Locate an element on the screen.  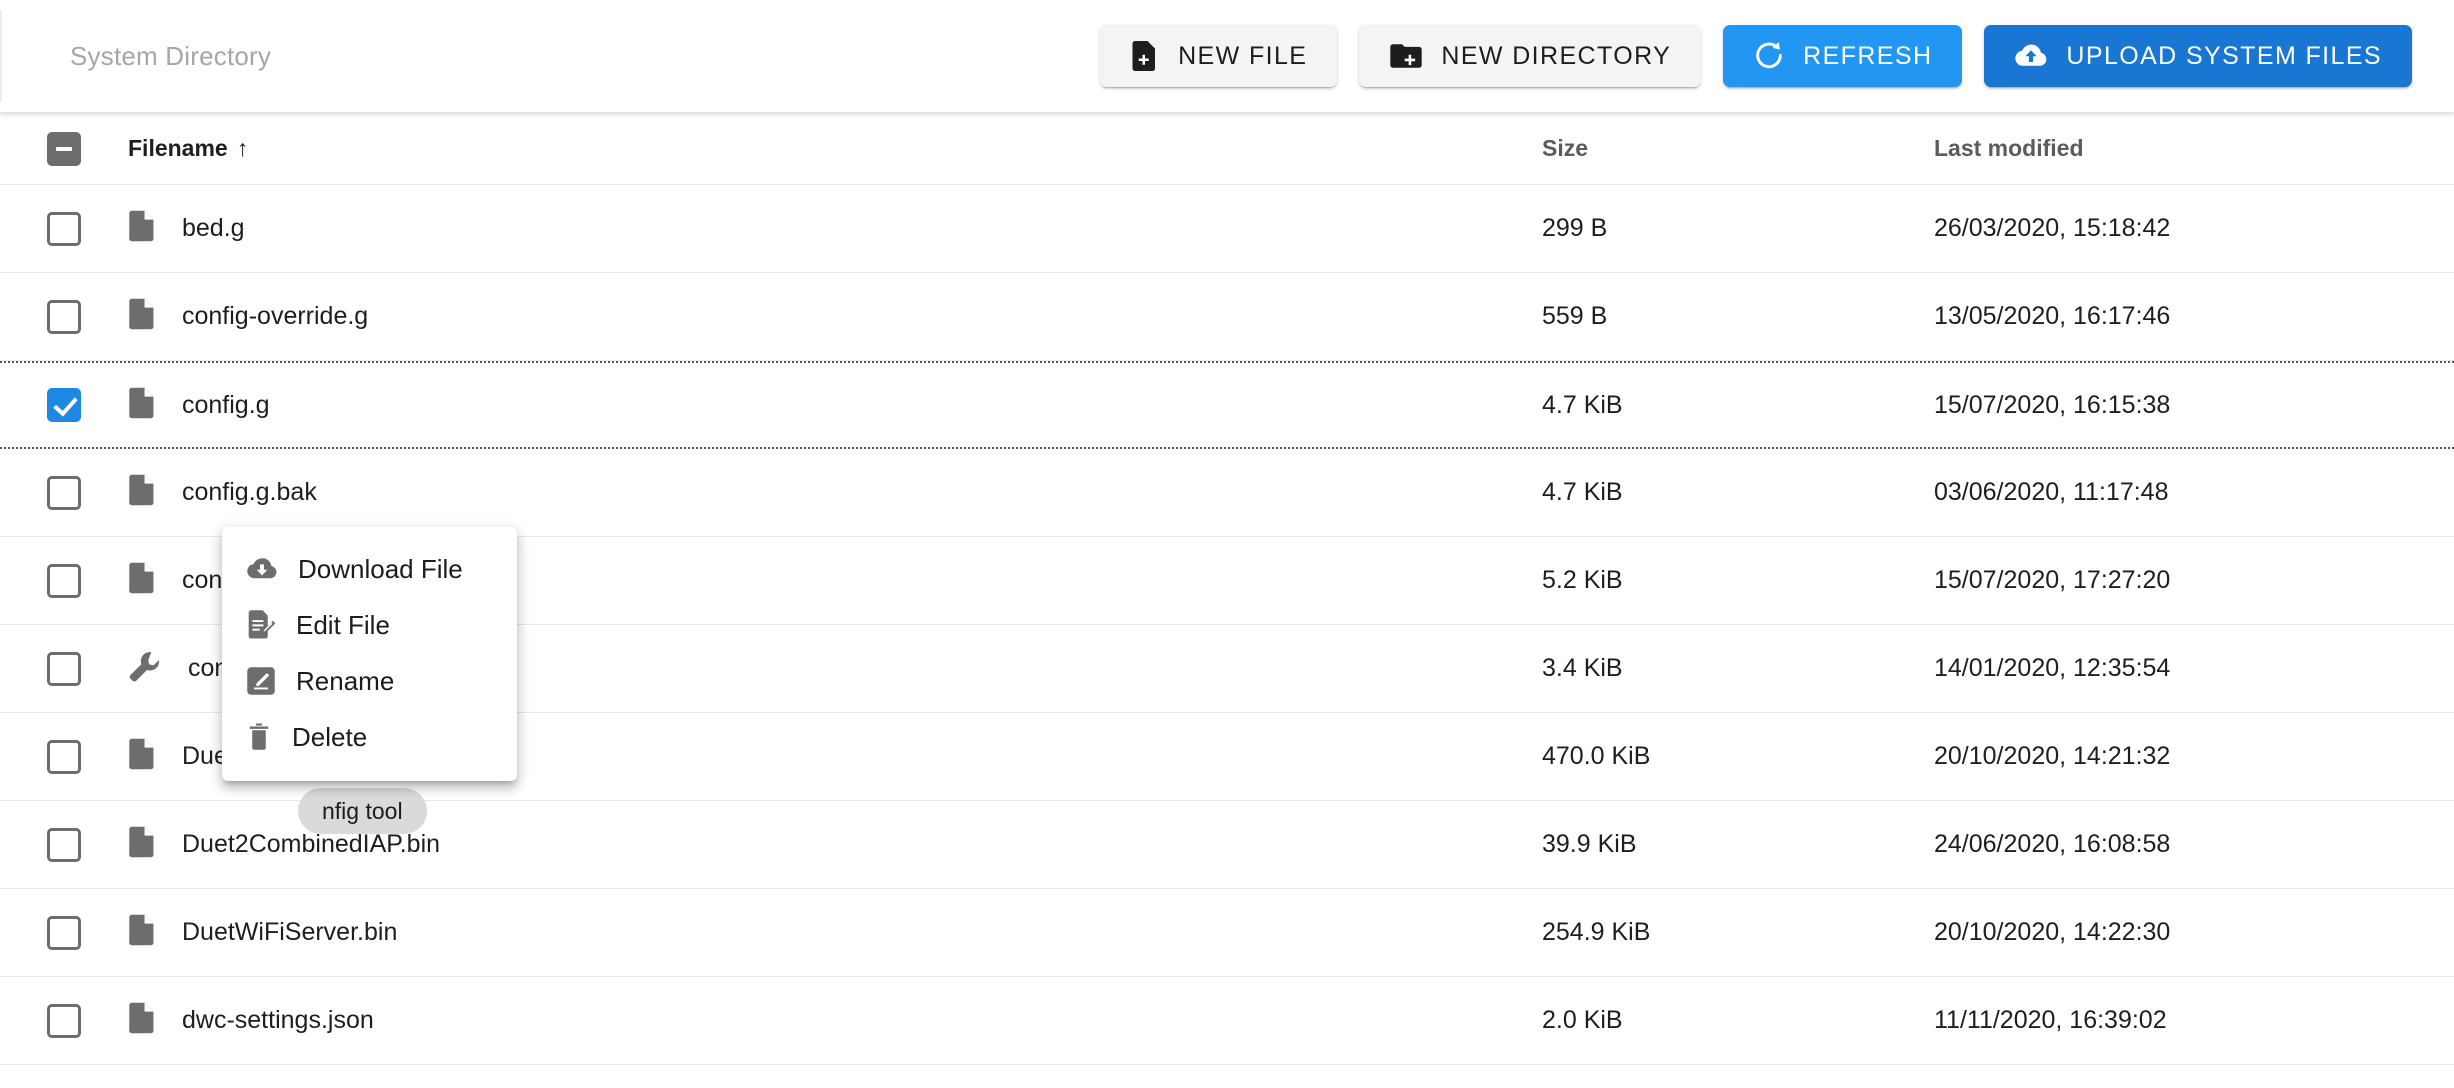
file-context-menu: Download File Edit File Rename Delete is located at coordinates (369, 654).